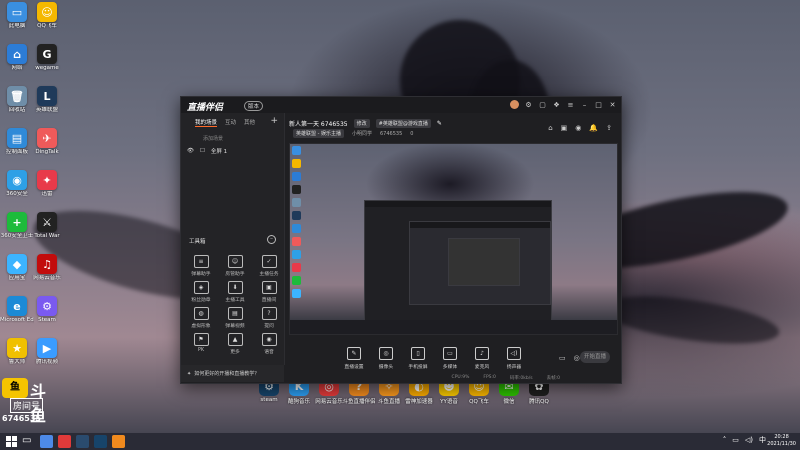 This screenshot has height=450, width=800. Describe the element at coordinates (47, 100) in the screenshot. I see `desktop-icon: L 英雄联盟` at that location.